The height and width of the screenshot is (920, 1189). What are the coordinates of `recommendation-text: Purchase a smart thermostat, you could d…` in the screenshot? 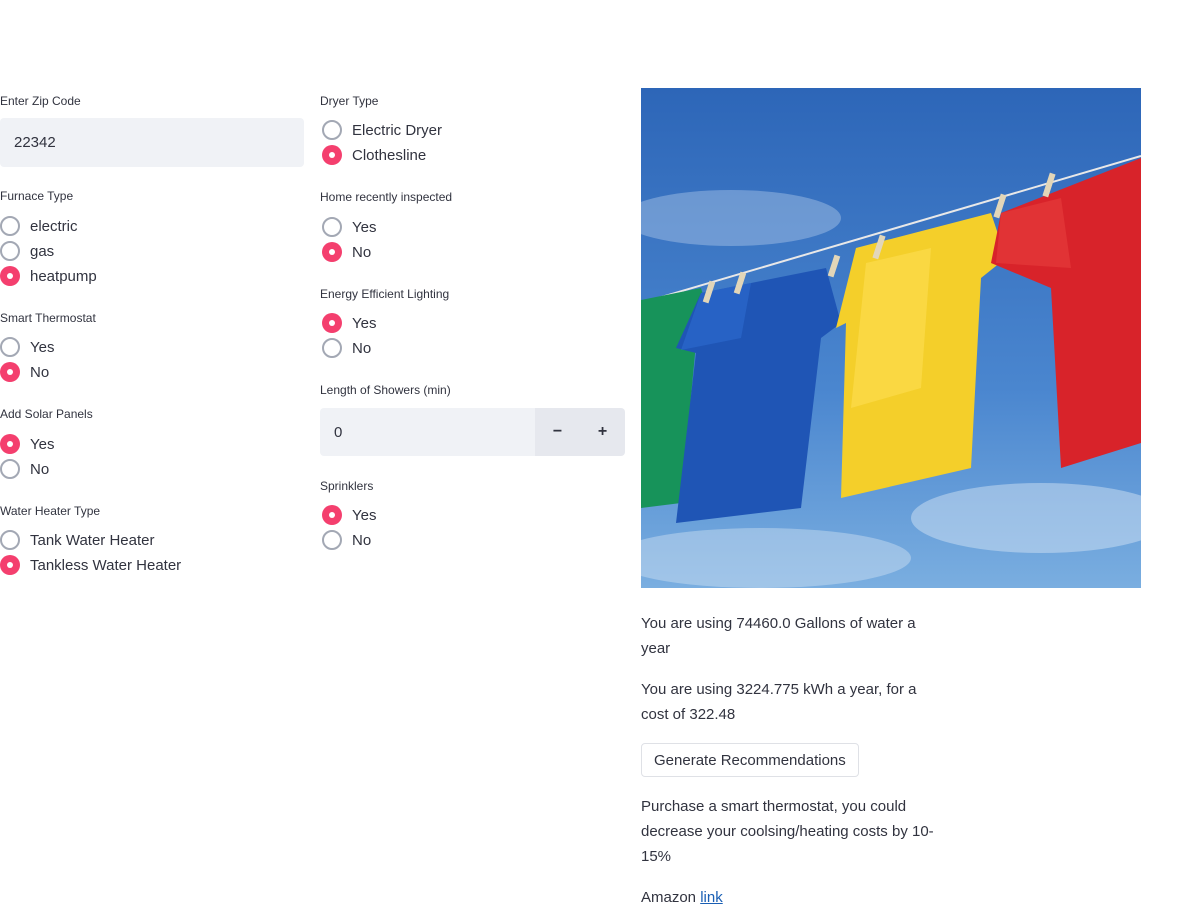 It's located at (787, 831).